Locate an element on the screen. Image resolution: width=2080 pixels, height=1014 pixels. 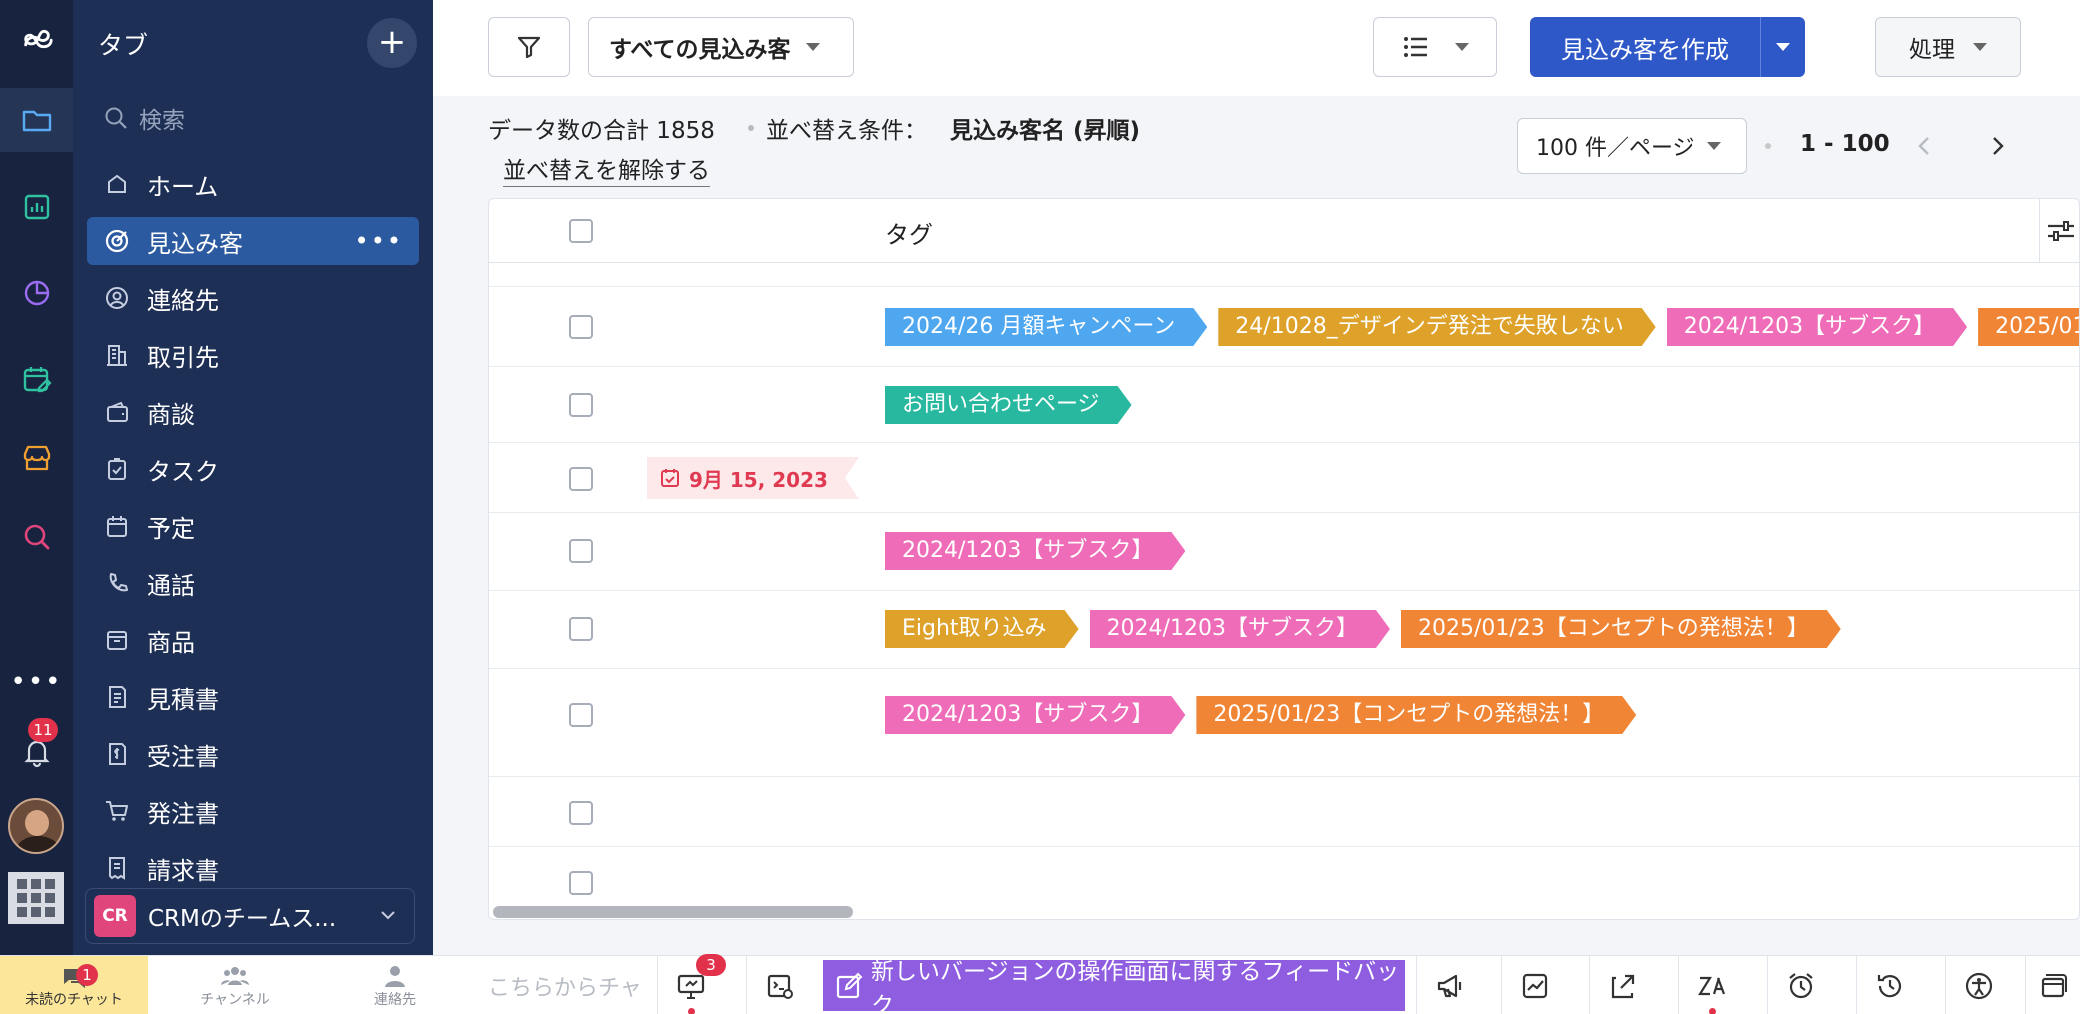
sidebar-item-calls: 通話 is located at coordinates (253, 583).